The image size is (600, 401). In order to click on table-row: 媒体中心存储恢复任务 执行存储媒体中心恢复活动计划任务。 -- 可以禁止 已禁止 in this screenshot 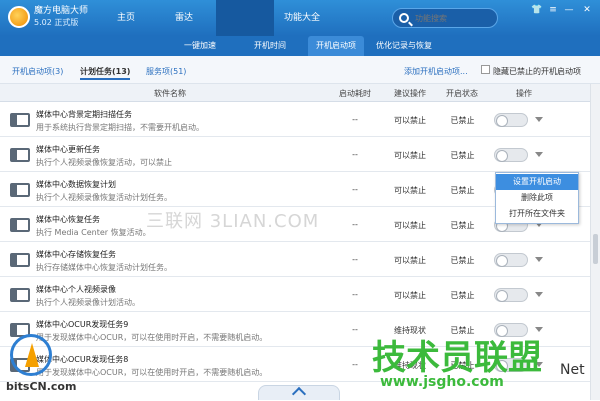, I will do `click(295, 259)`.